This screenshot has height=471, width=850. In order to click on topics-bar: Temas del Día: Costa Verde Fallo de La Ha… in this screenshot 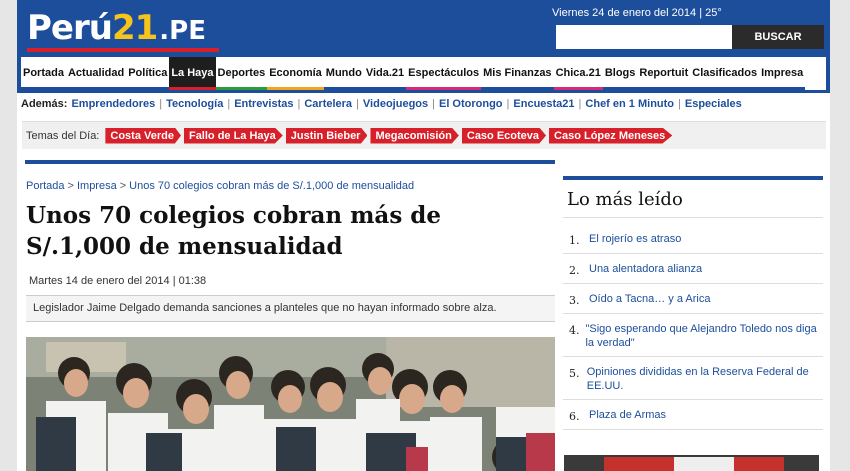, I will do `click(424, 135)`.